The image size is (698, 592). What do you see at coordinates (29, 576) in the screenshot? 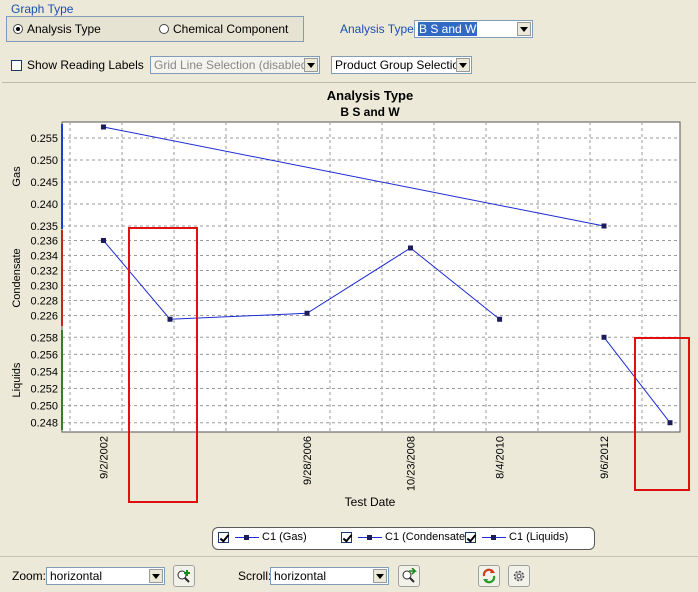
I see `zoom-label: Zoom:` at bounding box center [29, 576].